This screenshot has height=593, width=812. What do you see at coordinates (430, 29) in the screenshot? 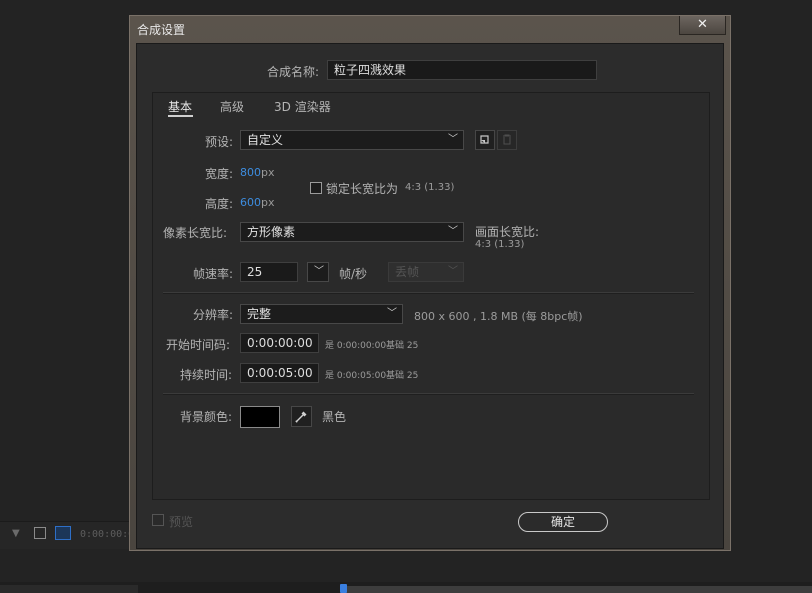
I see `dialog-title-bar: 合成设置 ✕` at bounding box center [430, 29].